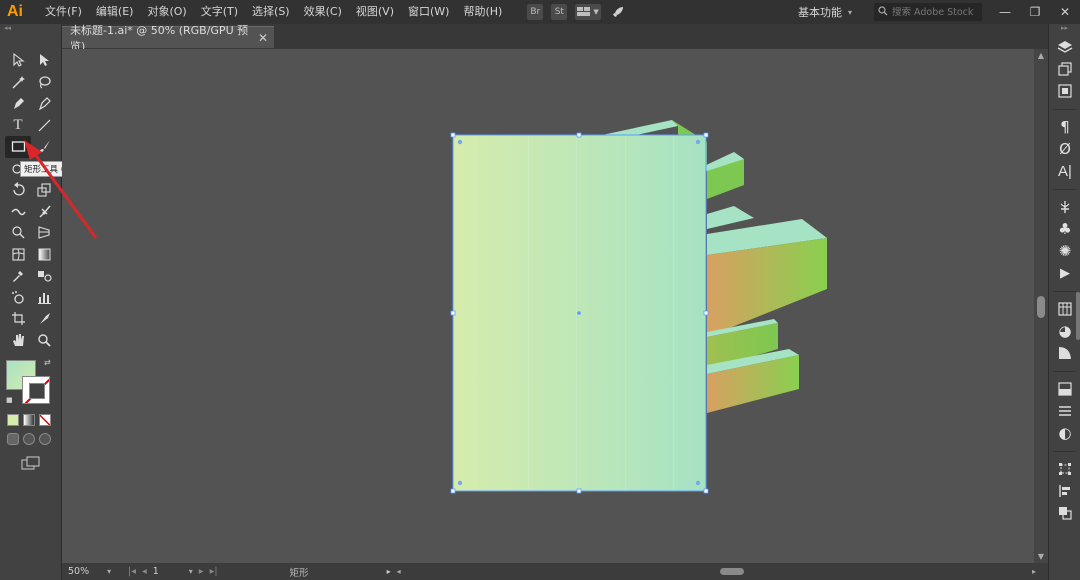 This screenshot has height=580, width=1080. Describe the element at coordinates (1064, 91) in the screenshot. I see `libraries-icon` at that location.